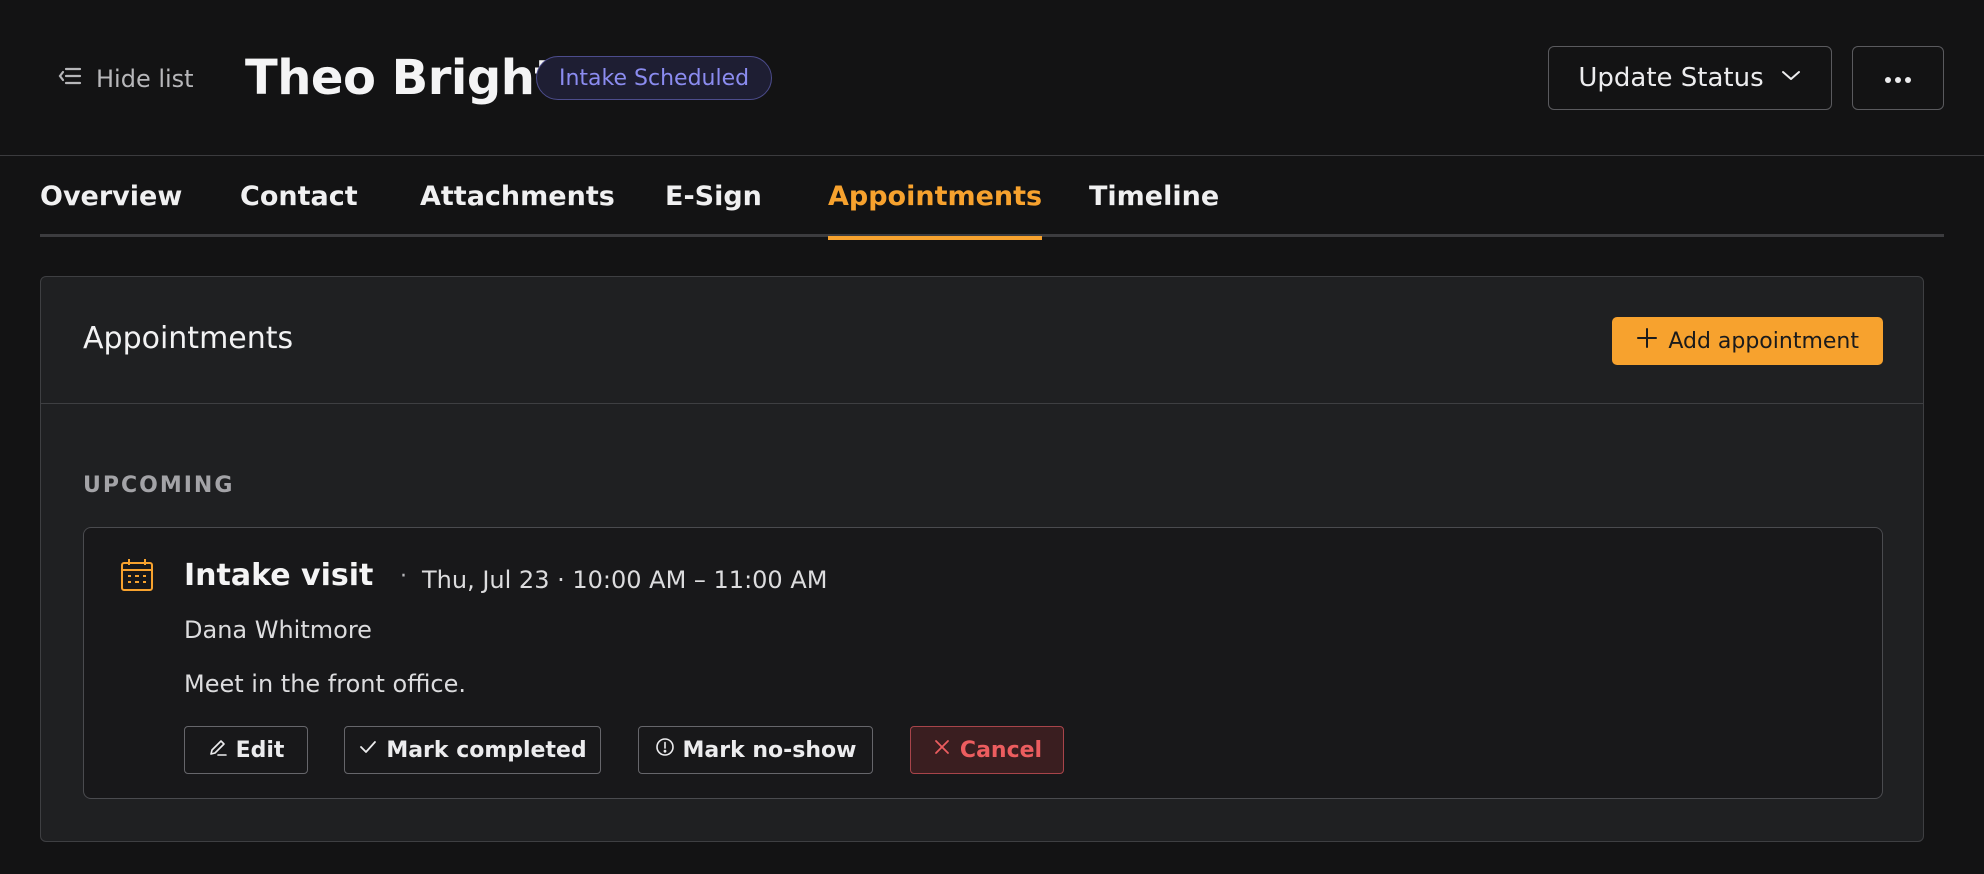  Describe the element at coordinates (942, 750) in the screenshot. I see `x-icon` at that location.